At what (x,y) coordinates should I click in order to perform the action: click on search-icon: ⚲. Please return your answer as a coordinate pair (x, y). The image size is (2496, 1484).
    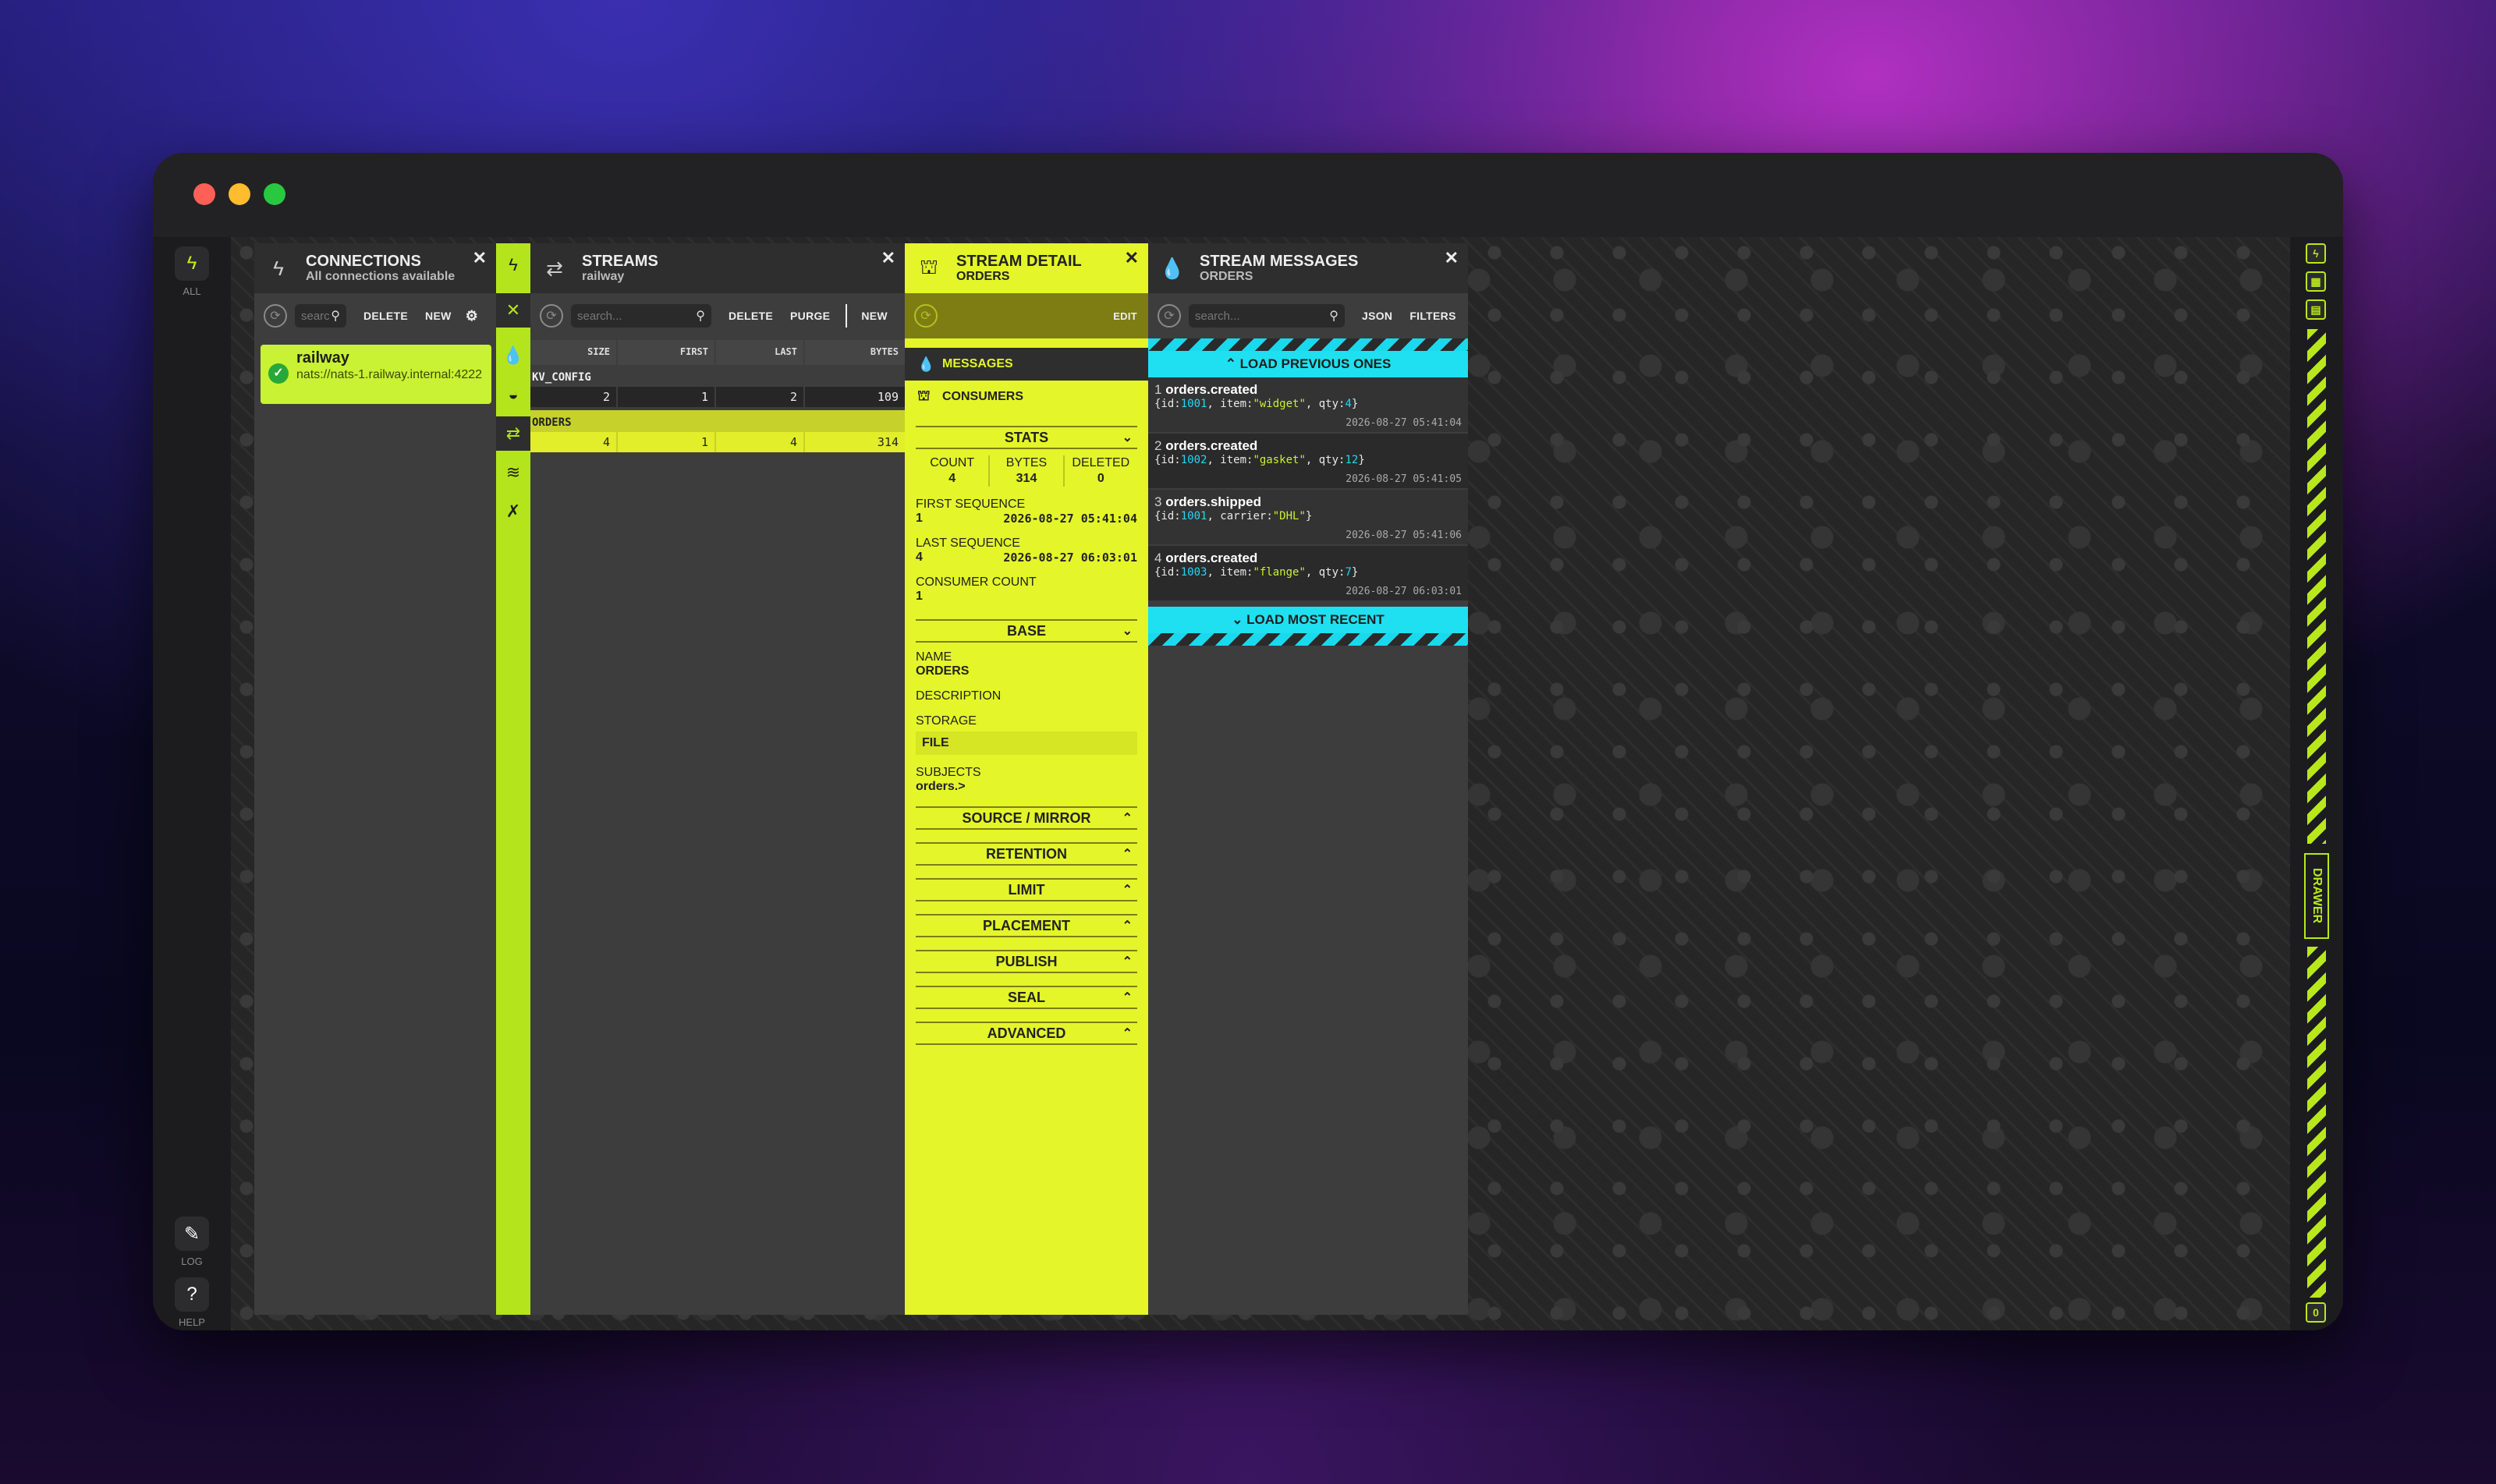
    Looking at the image, I should click on (1334, 316).